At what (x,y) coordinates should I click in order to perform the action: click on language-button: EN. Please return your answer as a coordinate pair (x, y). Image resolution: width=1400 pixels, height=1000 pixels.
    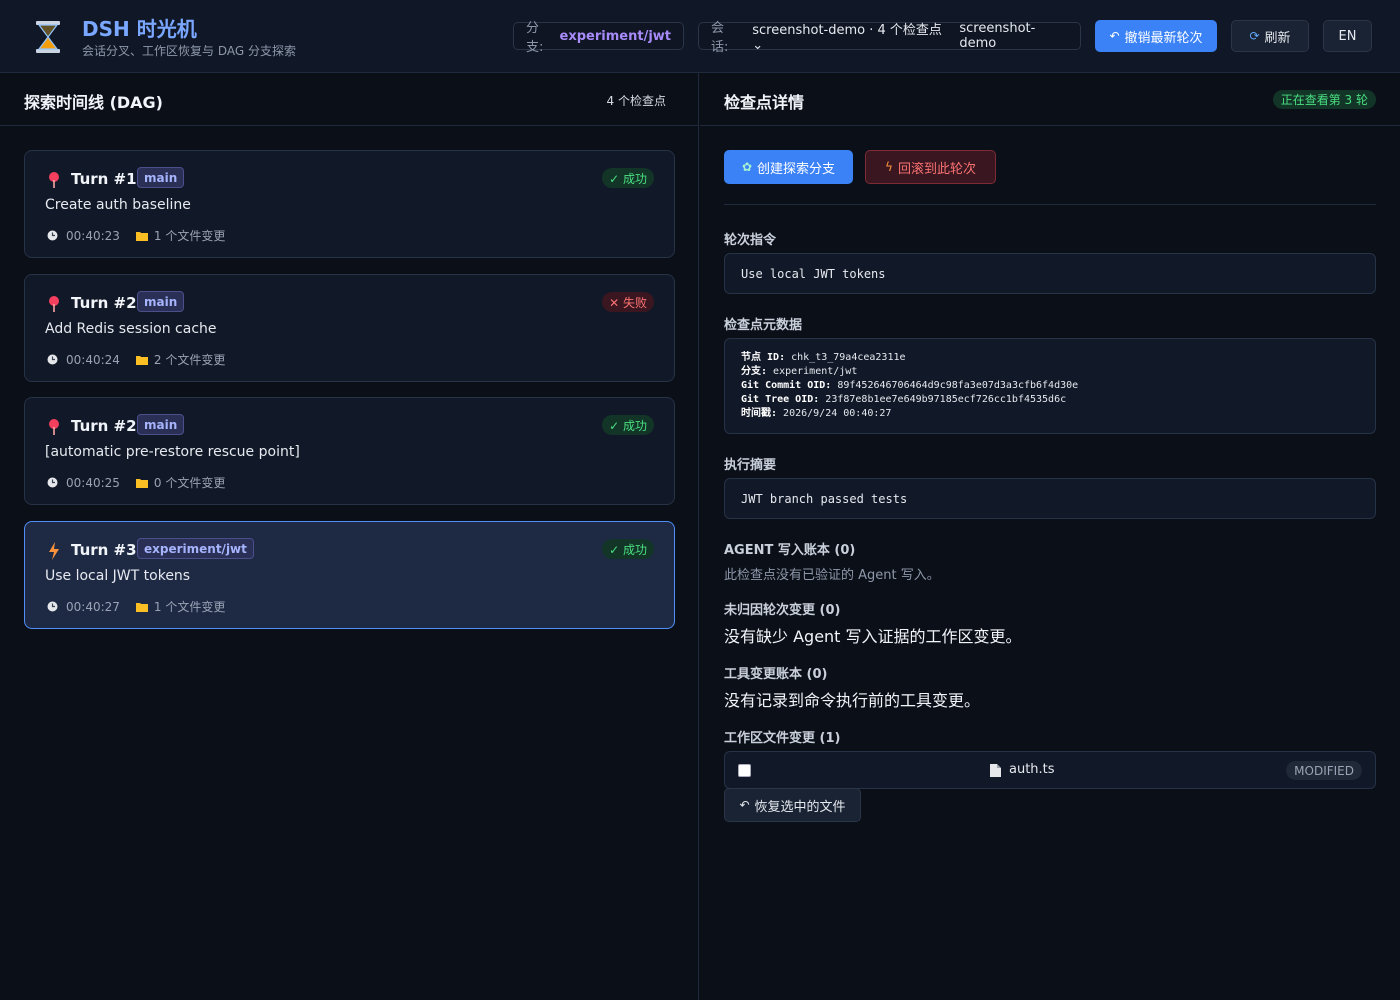
    Looking at the image, I should click on (1347, 36).